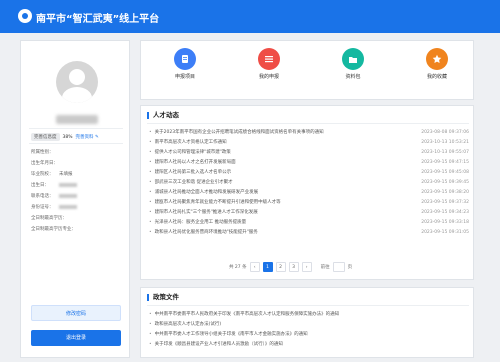 This screenshot has width=500, height=362. I want to click on change-password-button: 修改密码, so click(76, 313).